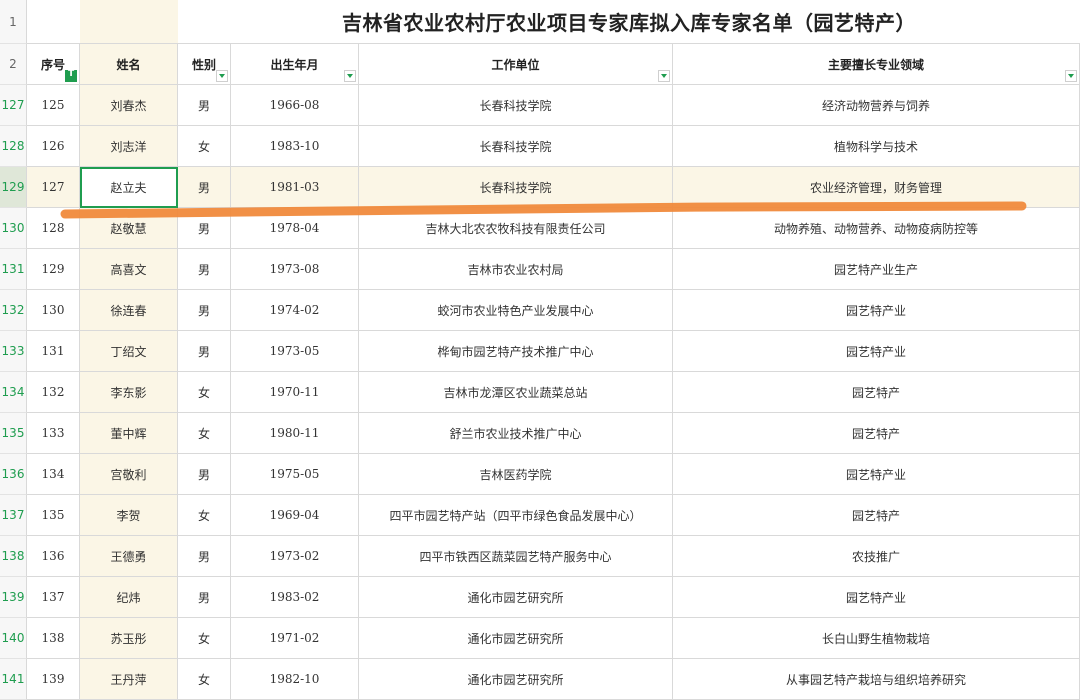 The image size is (1080, 700). Describe the element at coordinates (129, 597) in the screenshot. I see `cell-name: 纪炜` at that location.